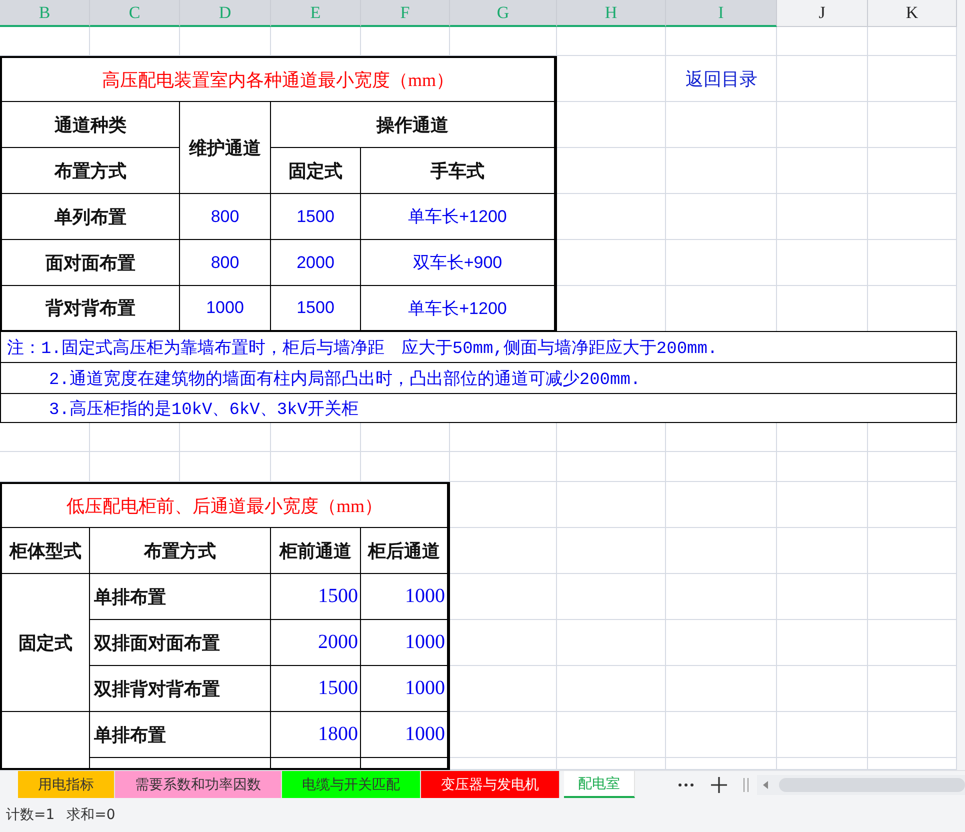 The height and width of the screenshot is (832, 965). Describe the element at coordinates (611, 13) in the screenshot. I see `column-header: H` at that location.